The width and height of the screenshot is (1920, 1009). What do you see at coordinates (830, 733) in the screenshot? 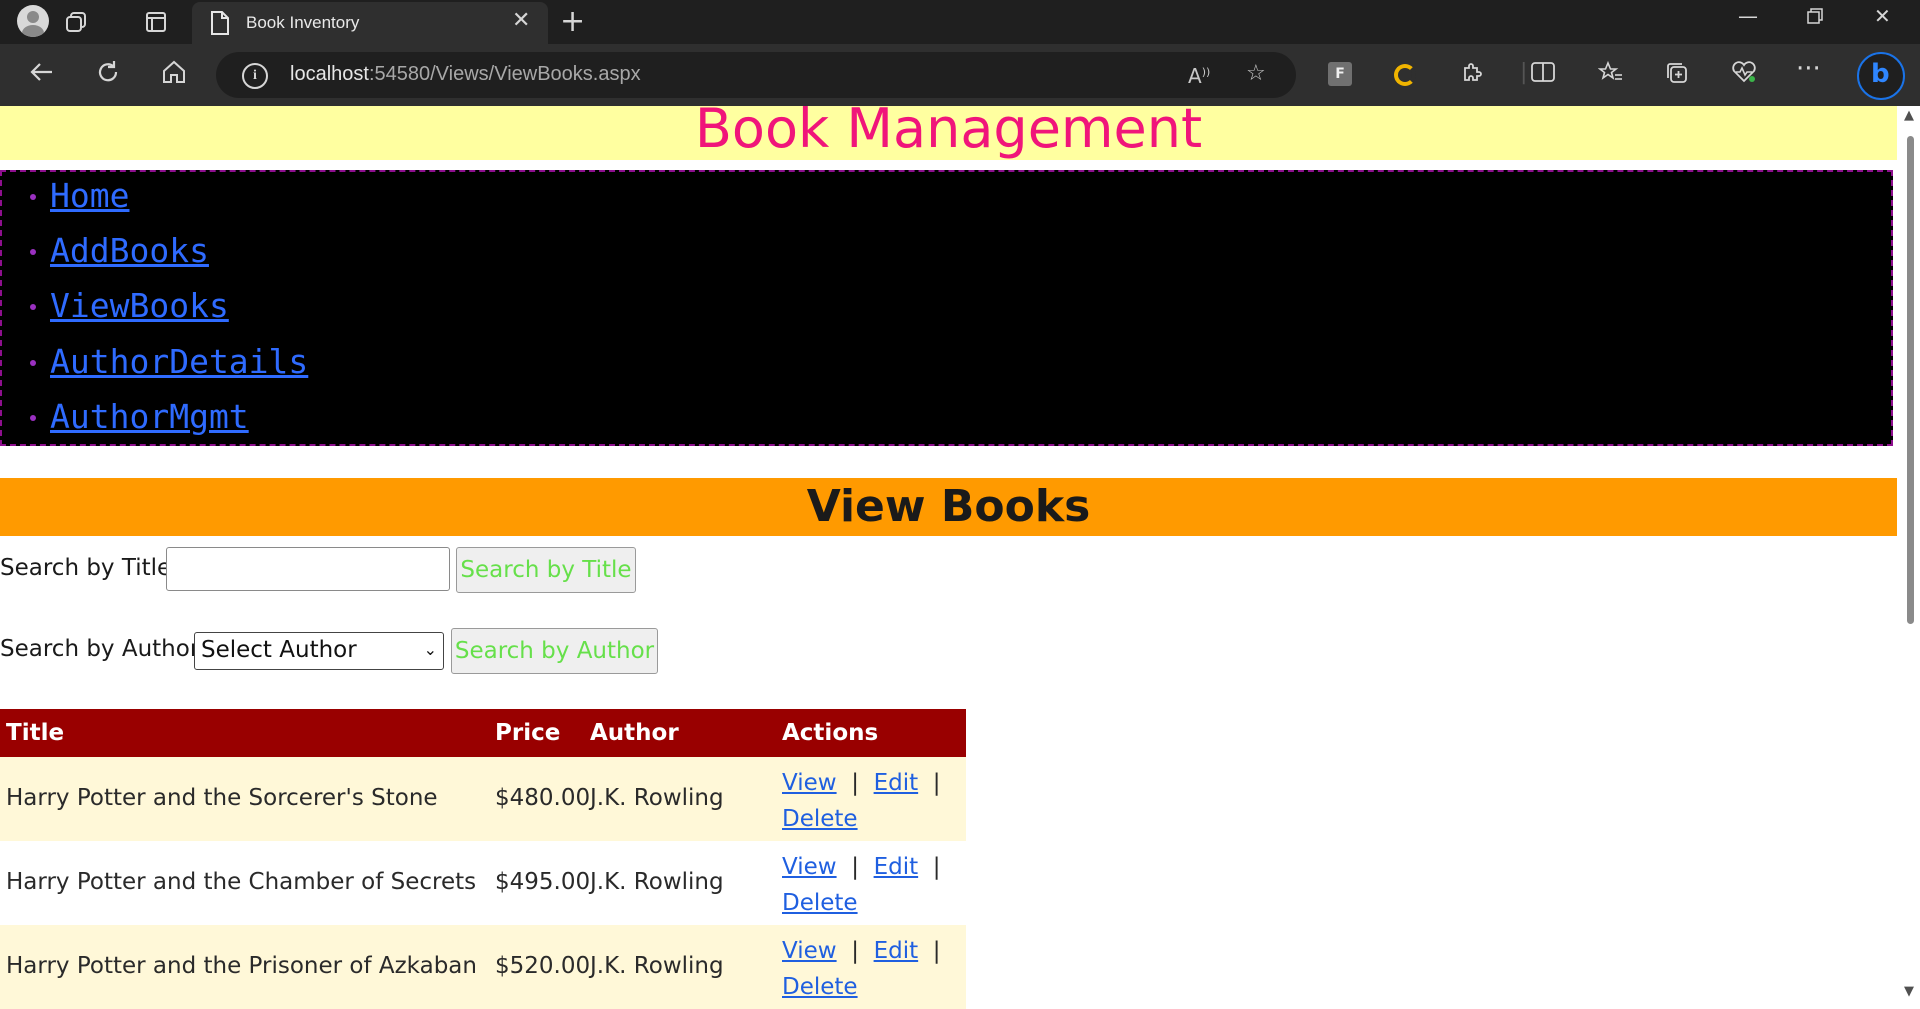
I see `column-header-actions: Actions` at bounding box center [830, 733].